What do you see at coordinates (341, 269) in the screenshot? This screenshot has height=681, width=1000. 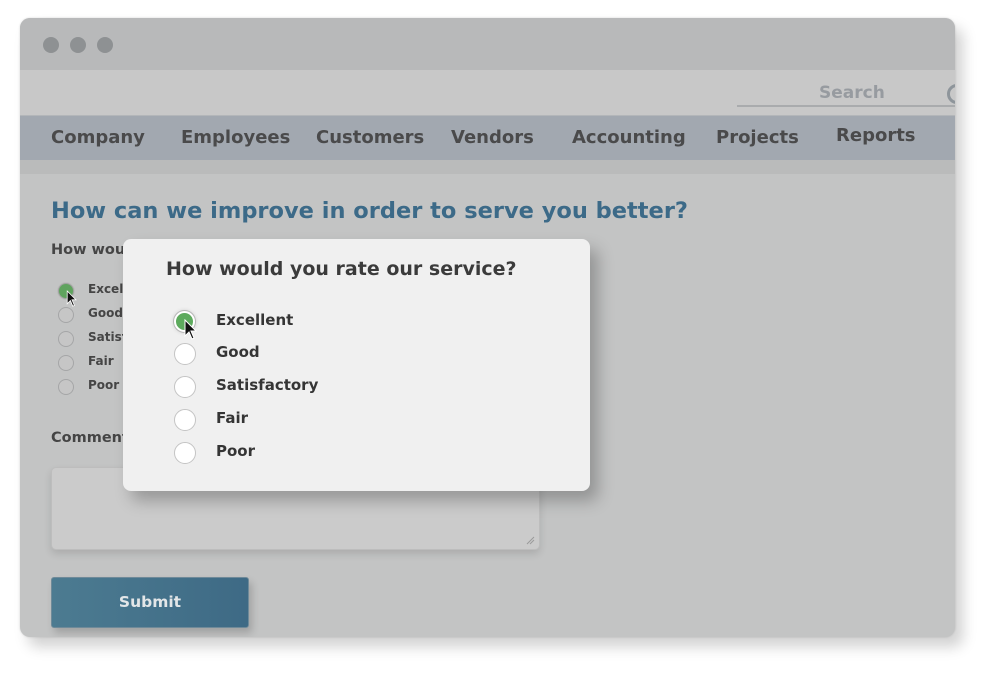 I see `popup-title: How would you rate our service?` at bounding box center [341, 269].